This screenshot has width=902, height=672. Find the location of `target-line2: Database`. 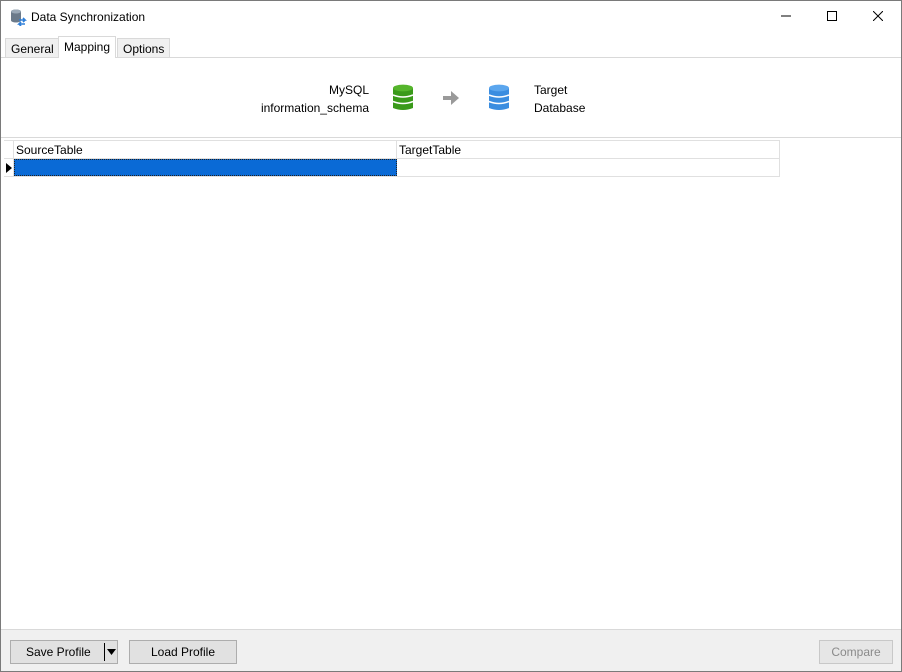

target-line2: Database is located at coordinates (560, 108).